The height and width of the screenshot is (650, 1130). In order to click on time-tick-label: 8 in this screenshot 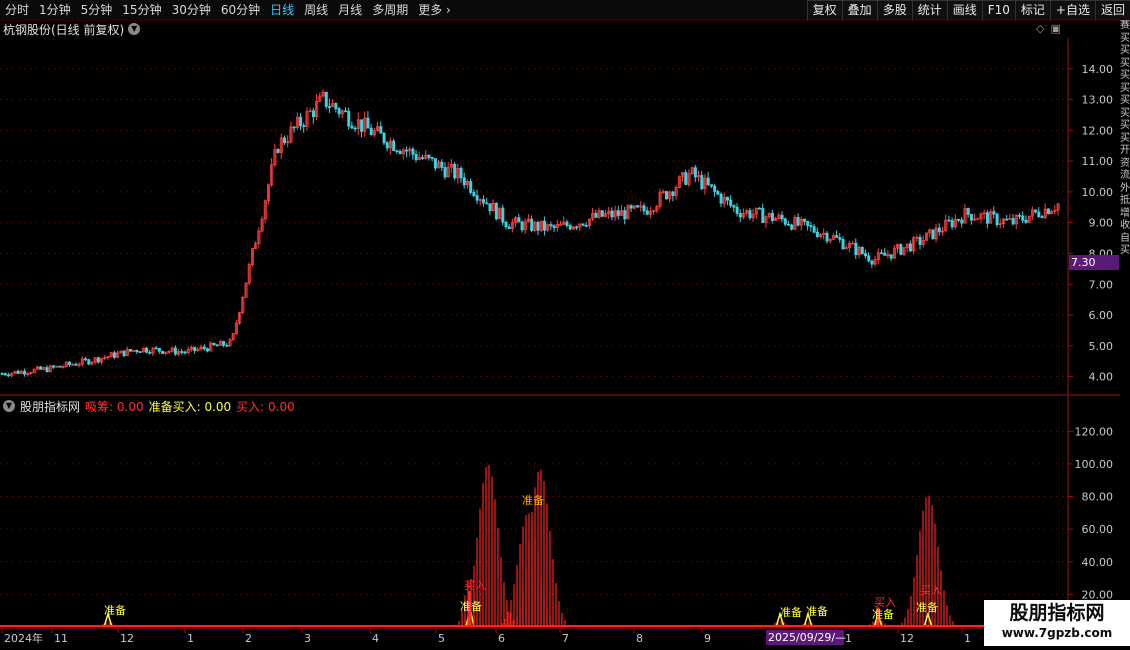, I will do `click(639, 638)`.